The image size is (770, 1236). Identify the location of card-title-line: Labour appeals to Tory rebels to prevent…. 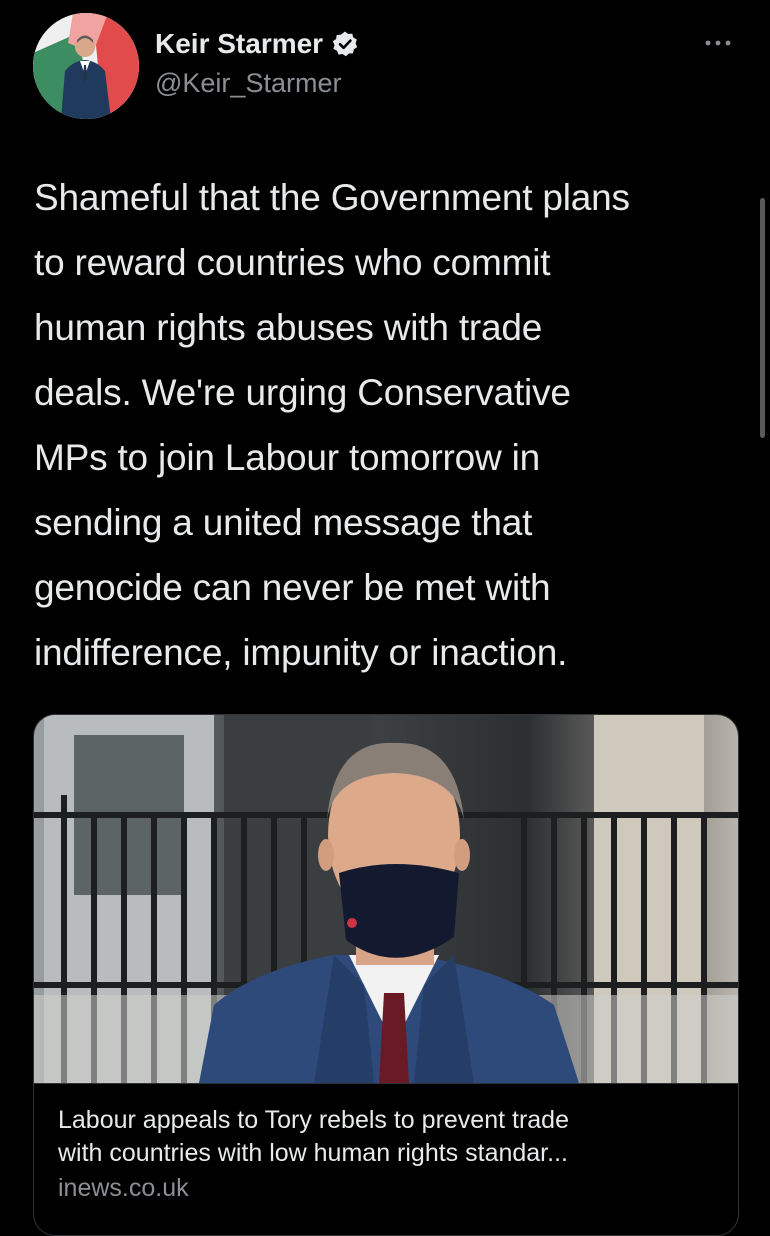
(313, 1120).